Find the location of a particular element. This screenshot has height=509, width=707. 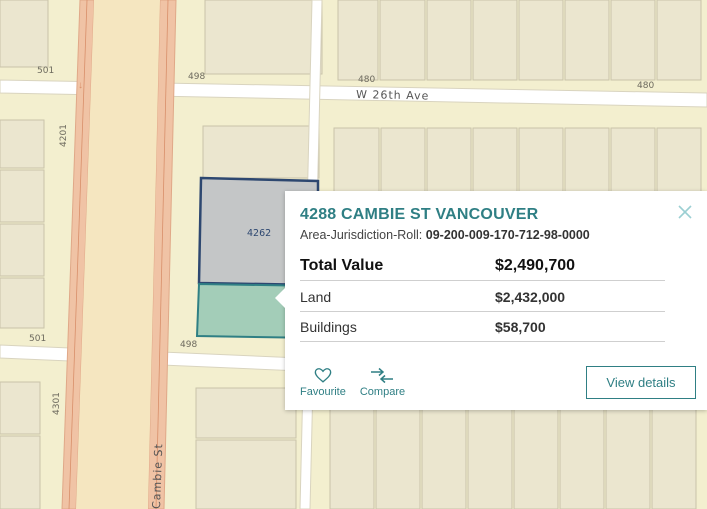

block-label-501-top: 501 is located at coordinates (45, 71).